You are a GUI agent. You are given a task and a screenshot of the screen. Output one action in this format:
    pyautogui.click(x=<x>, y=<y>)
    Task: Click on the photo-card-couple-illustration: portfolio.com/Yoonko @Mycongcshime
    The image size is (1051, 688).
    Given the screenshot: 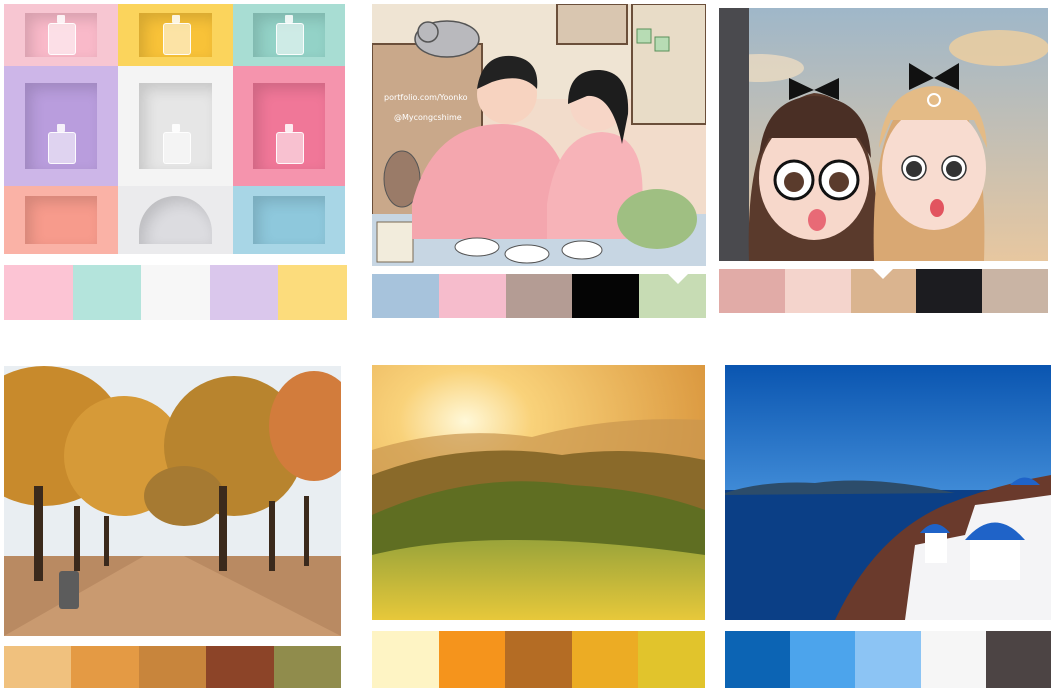 What is the action you would take?
    pyautogui.click(x=539, y=161)
    